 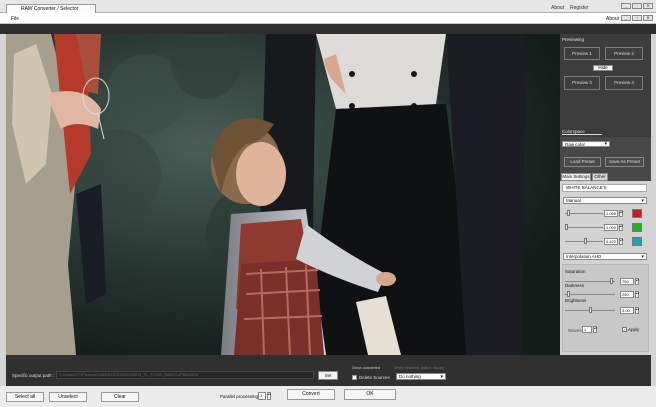 I want to click on maximize-button: ▫, so click(x=637, y=6).